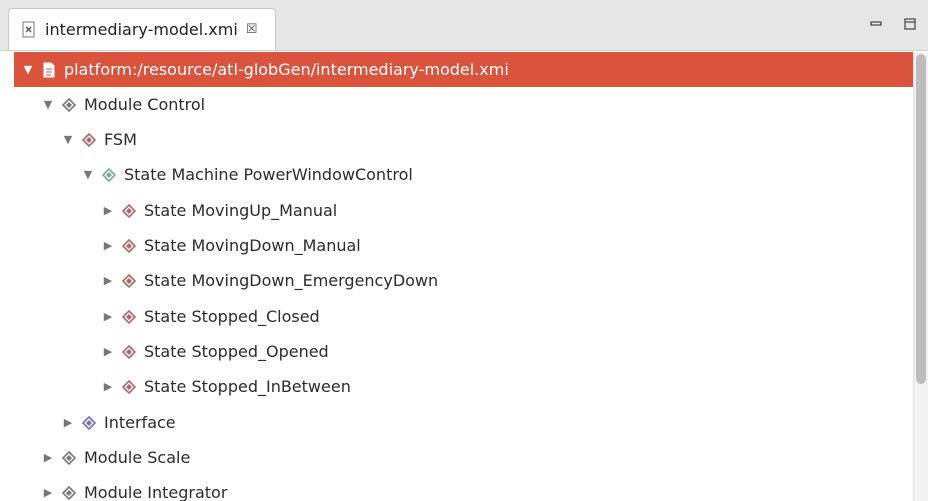 This screenshot has height=501, width=928. What do you see at coordinates (268, 174) in the screenshot?
I see `tree-item-label: State Machine PowerWindowControl` at bounding box center [268, 174].